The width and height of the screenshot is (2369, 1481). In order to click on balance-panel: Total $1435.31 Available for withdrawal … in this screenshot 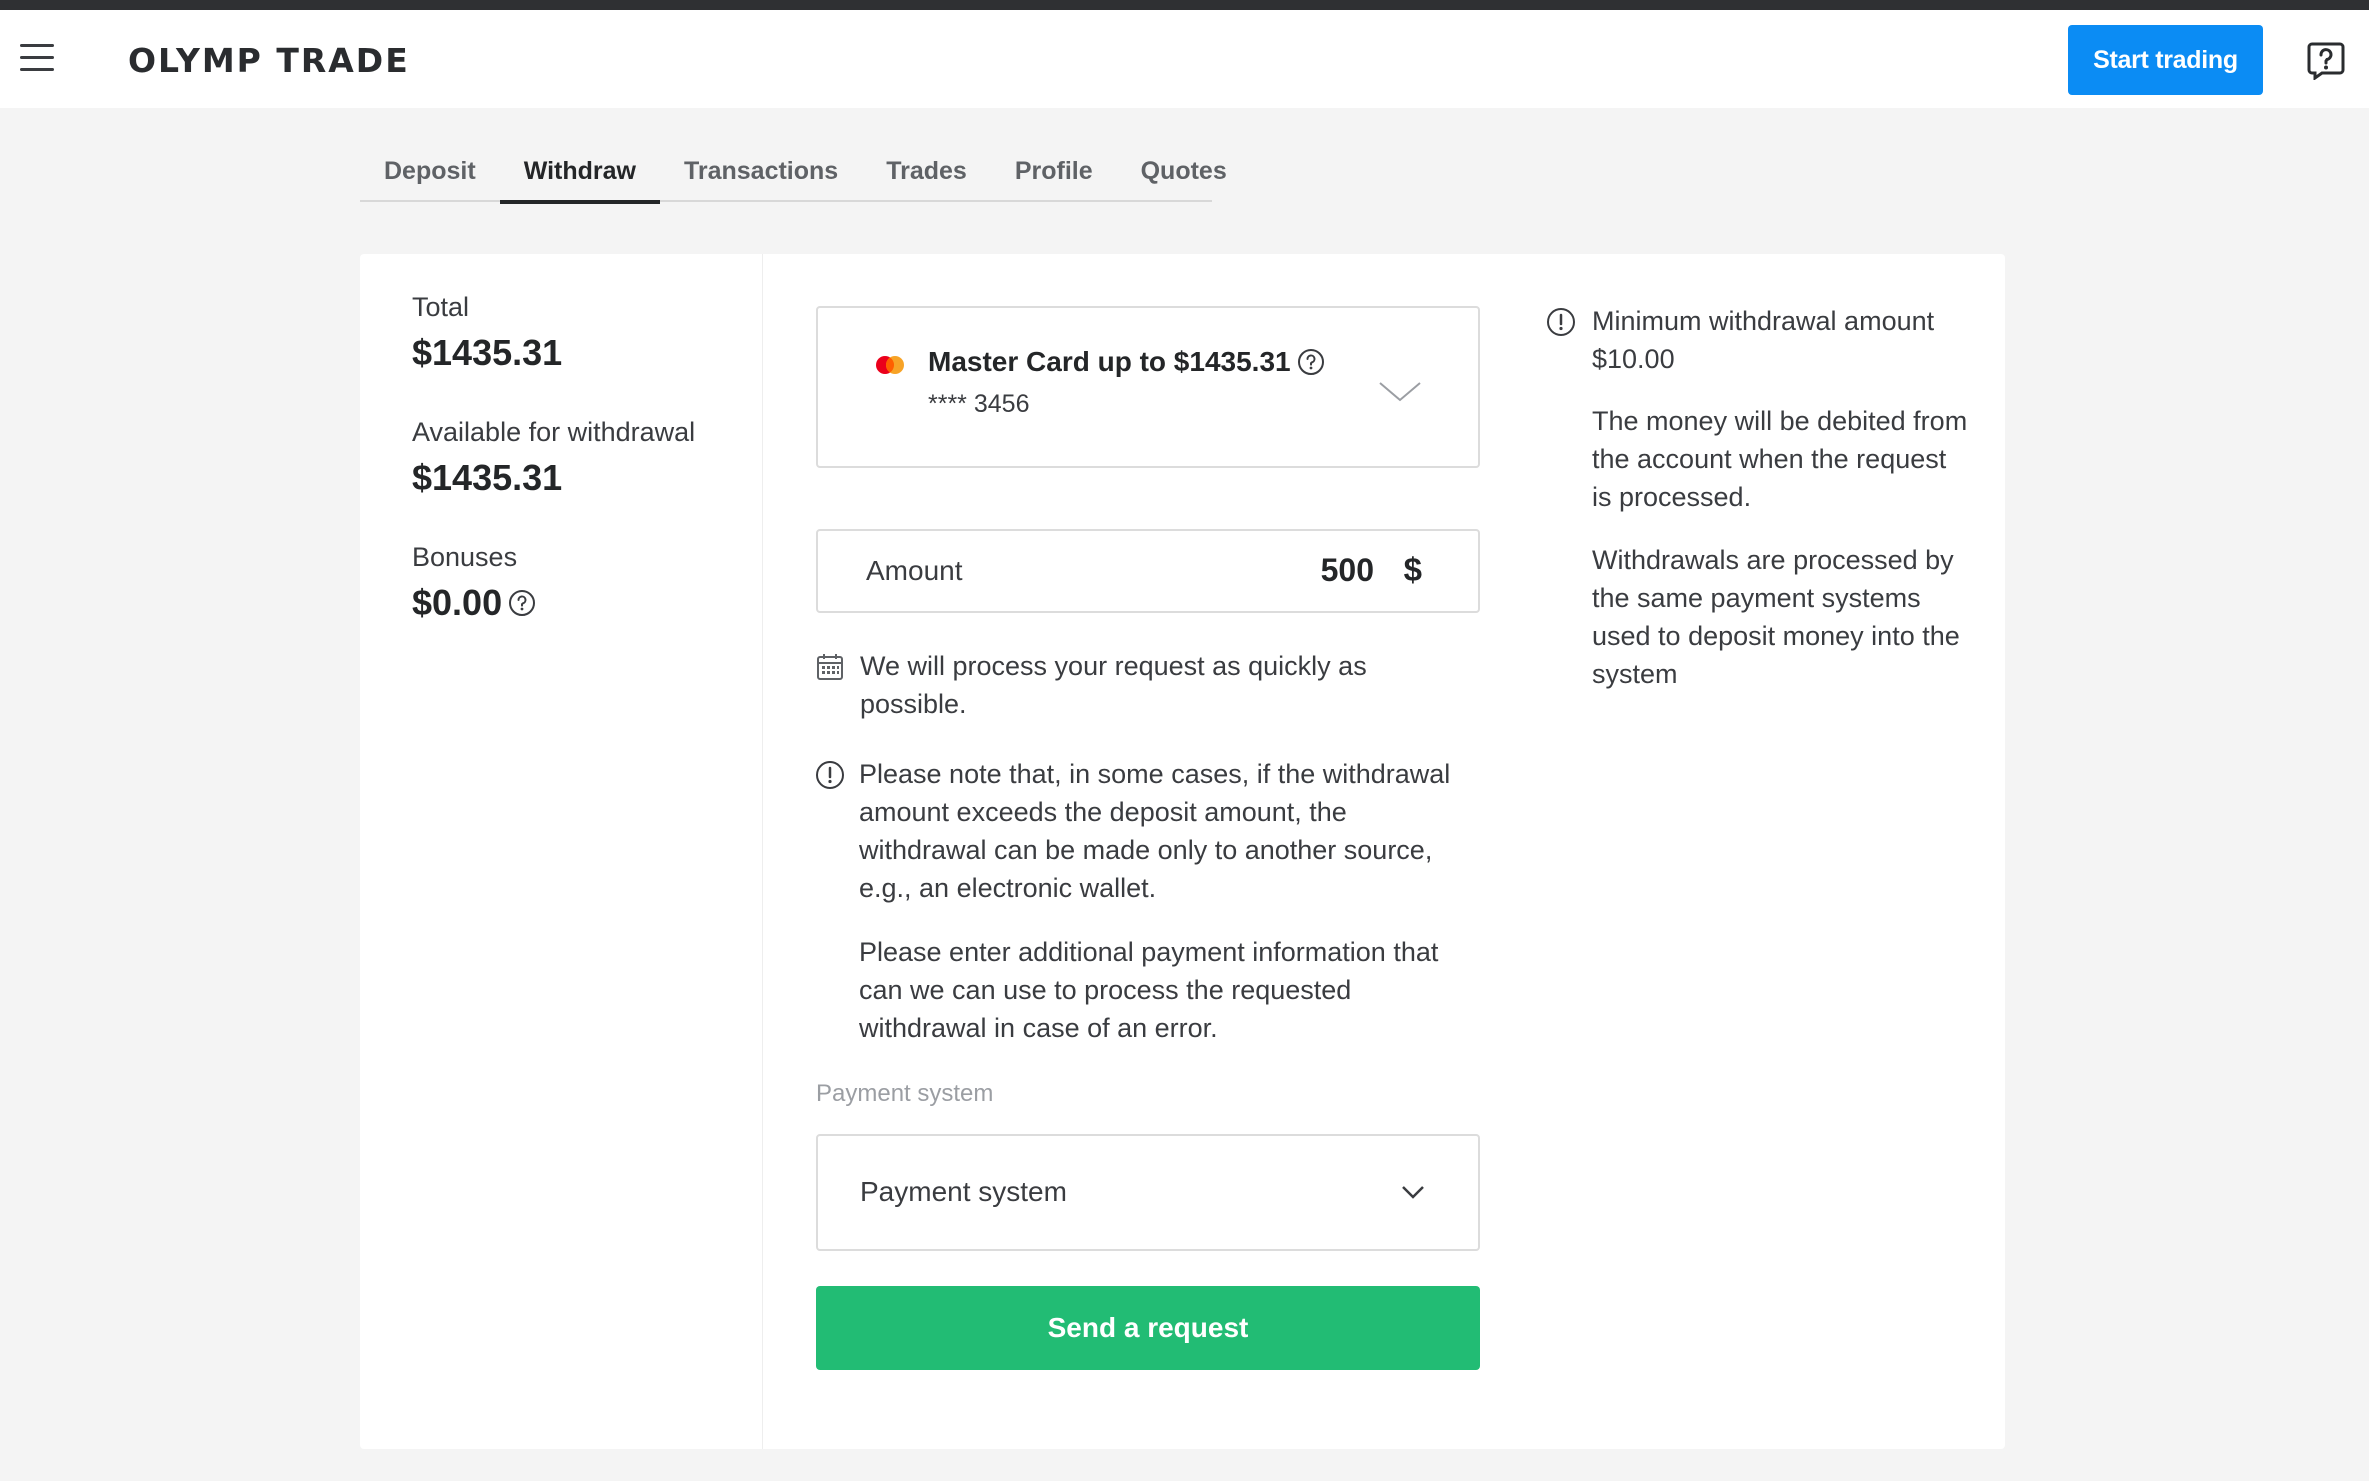, I will do `click(561, 851)`.